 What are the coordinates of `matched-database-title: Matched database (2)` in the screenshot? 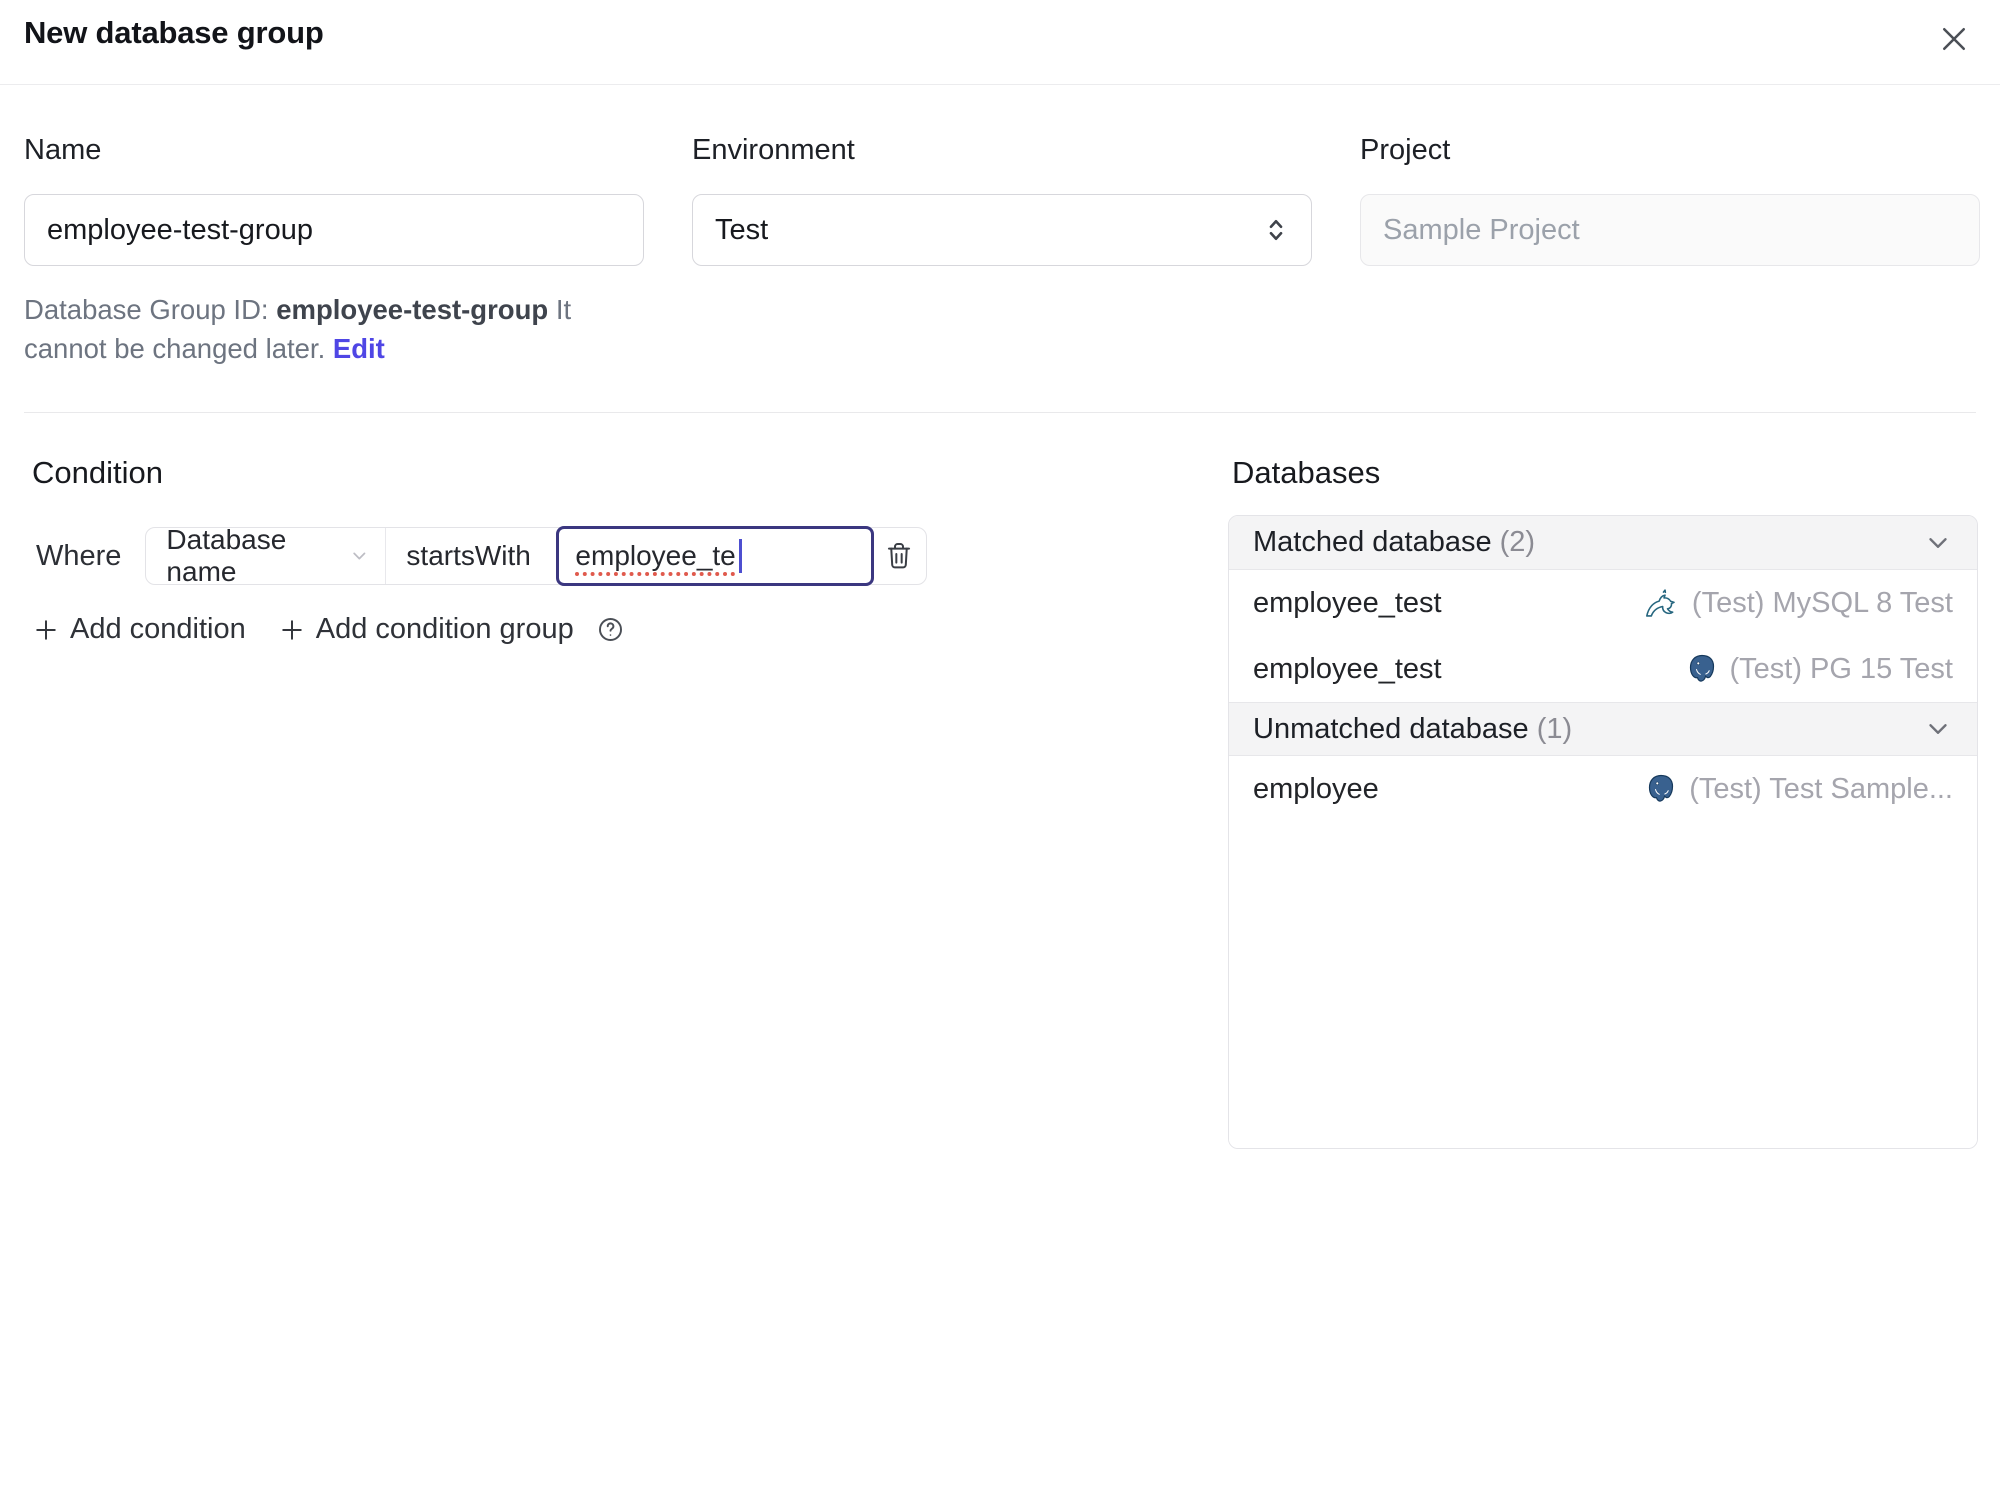 It's located at (1394, 542).